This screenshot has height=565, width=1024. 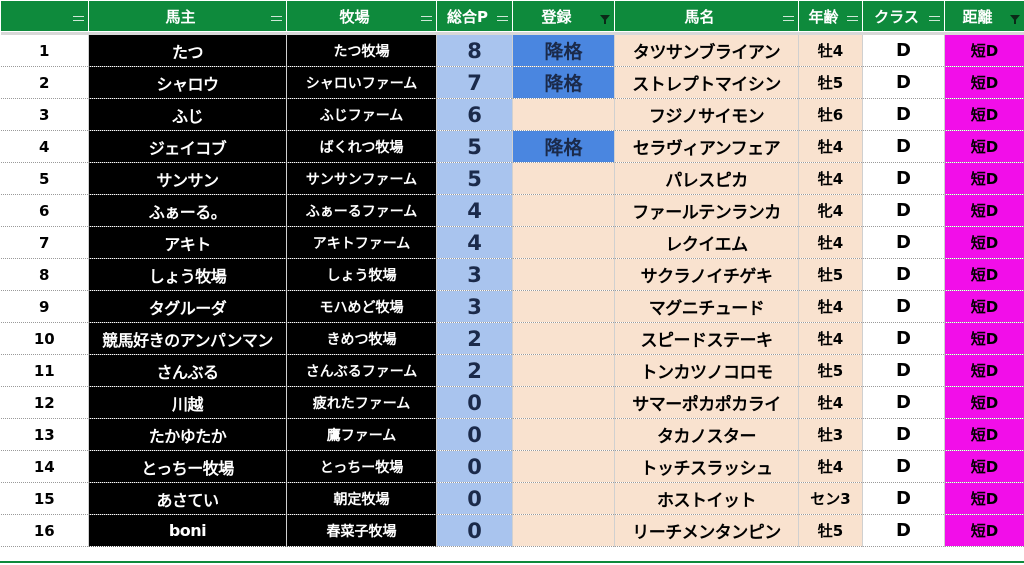 I want to click on cell-farm: 朝定牧場, so click(x=361, y=498).